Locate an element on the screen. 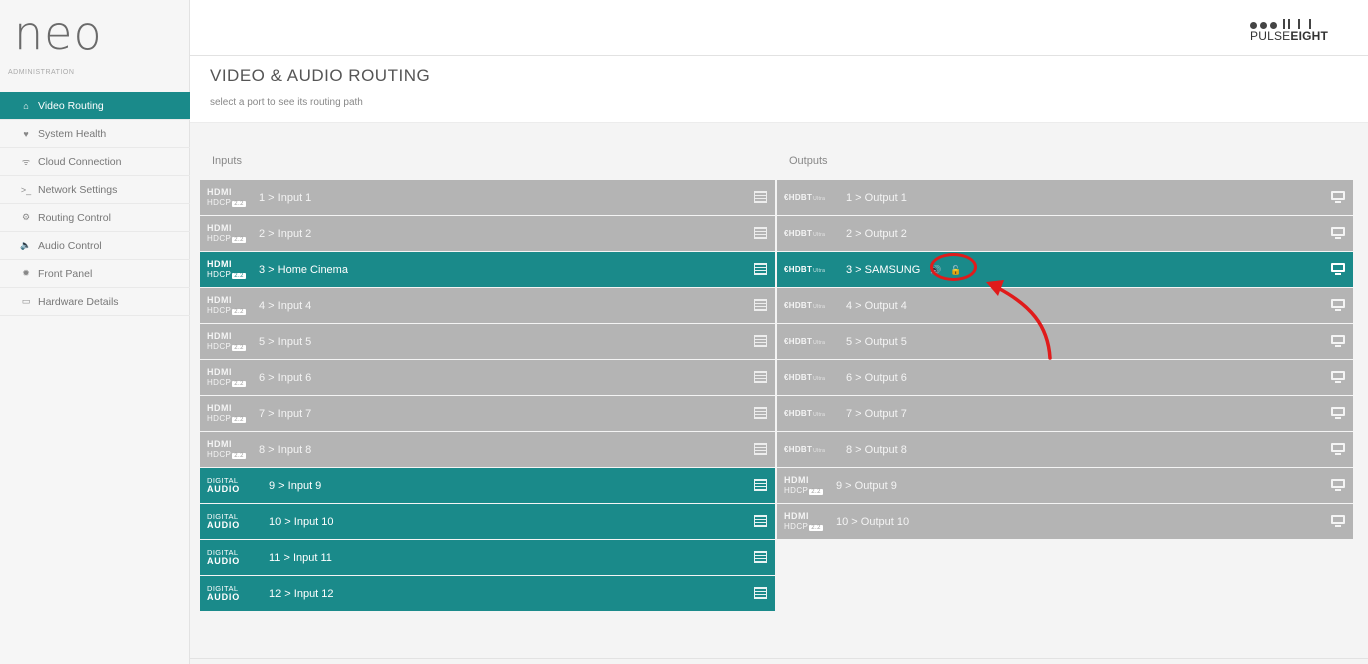 The height and width of the screenshot is (664, 1368). input-port-row: HDMI HDCP 2.2 1 > Input 1 is located at coordinates (487, 197).